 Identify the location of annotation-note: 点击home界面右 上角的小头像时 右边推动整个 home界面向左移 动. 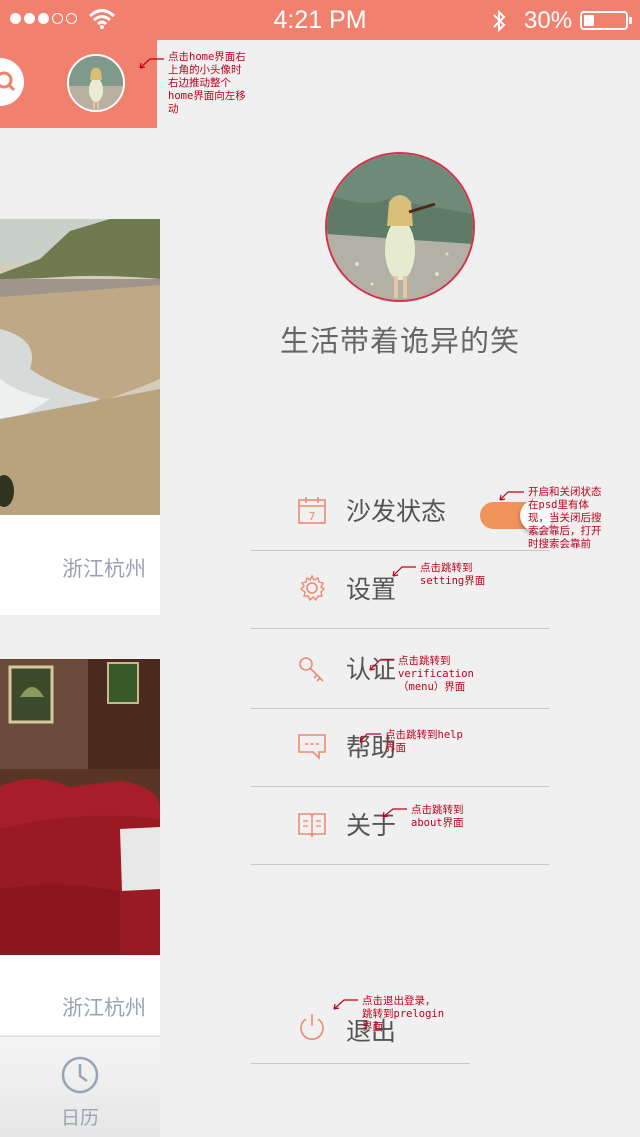
(207, 83).